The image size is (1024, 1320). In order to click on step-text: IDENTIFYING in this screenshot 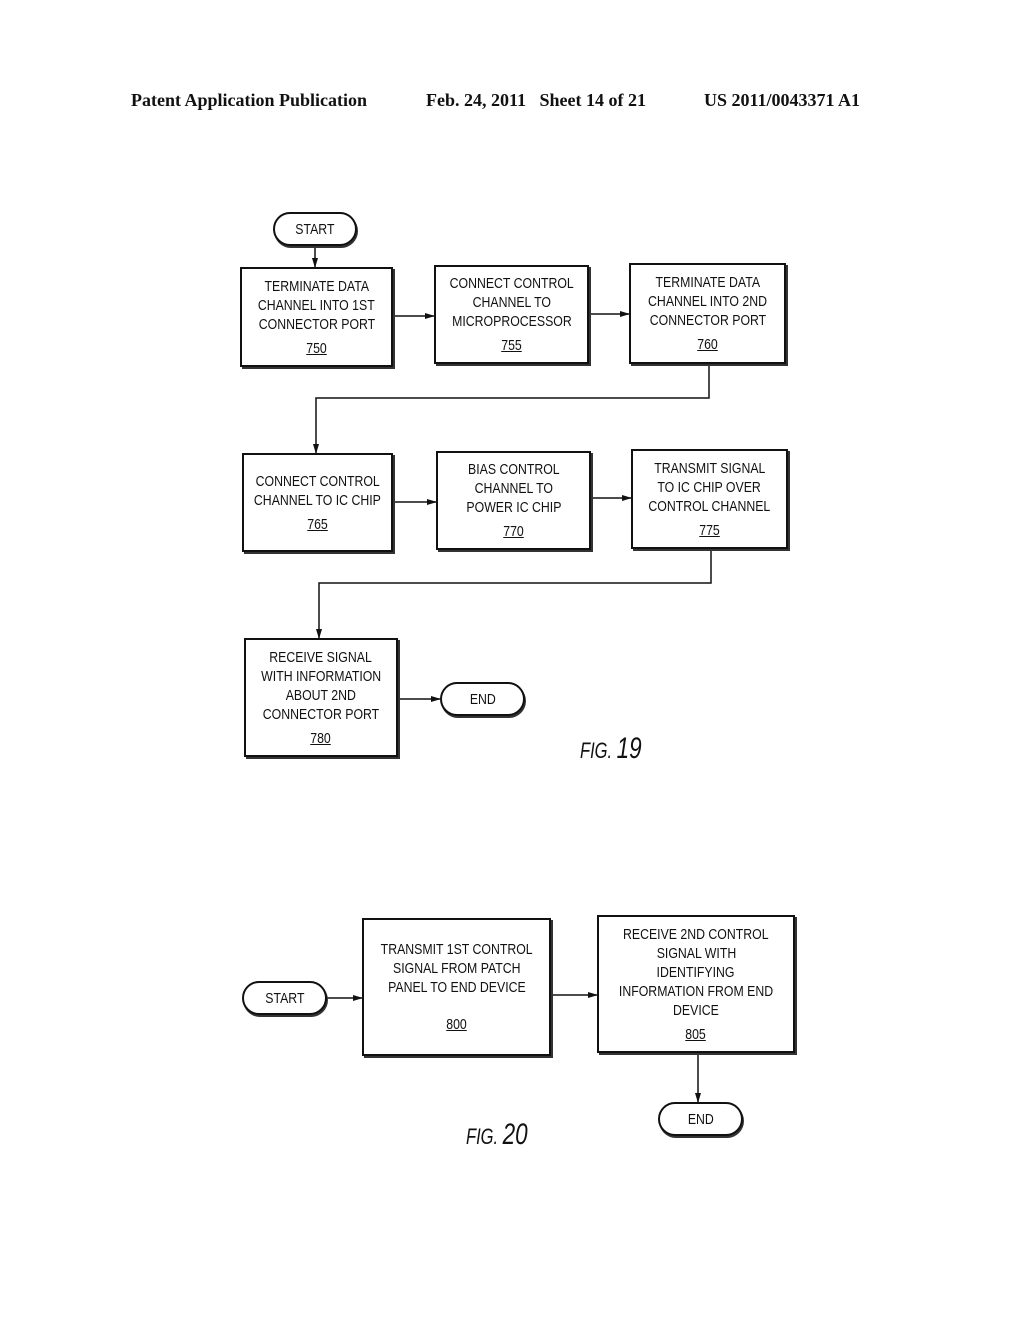, I will do `click(696, 972)`.